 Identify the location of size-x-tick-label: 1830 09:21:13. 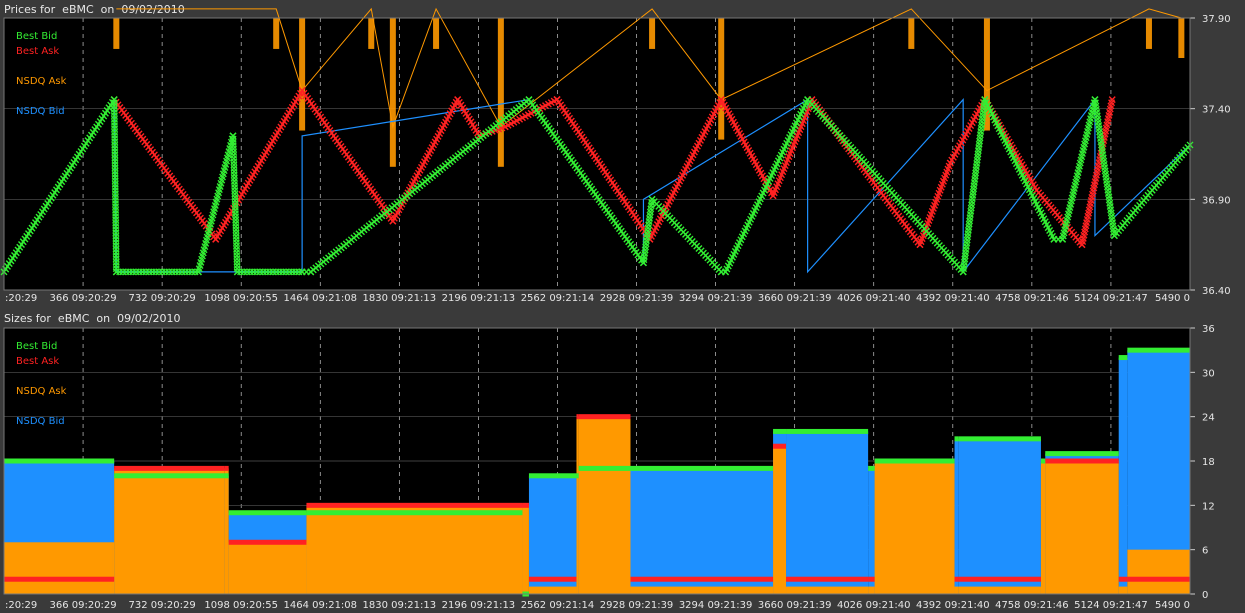
(400, 605).